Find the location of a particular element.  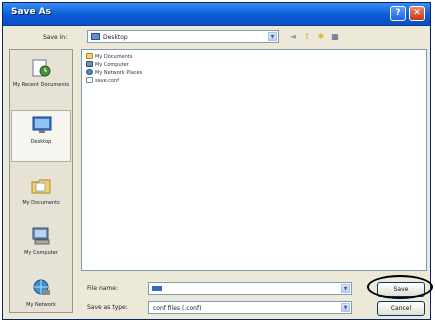

place-my-computer: My Computer is located at coordinates (41, 248).